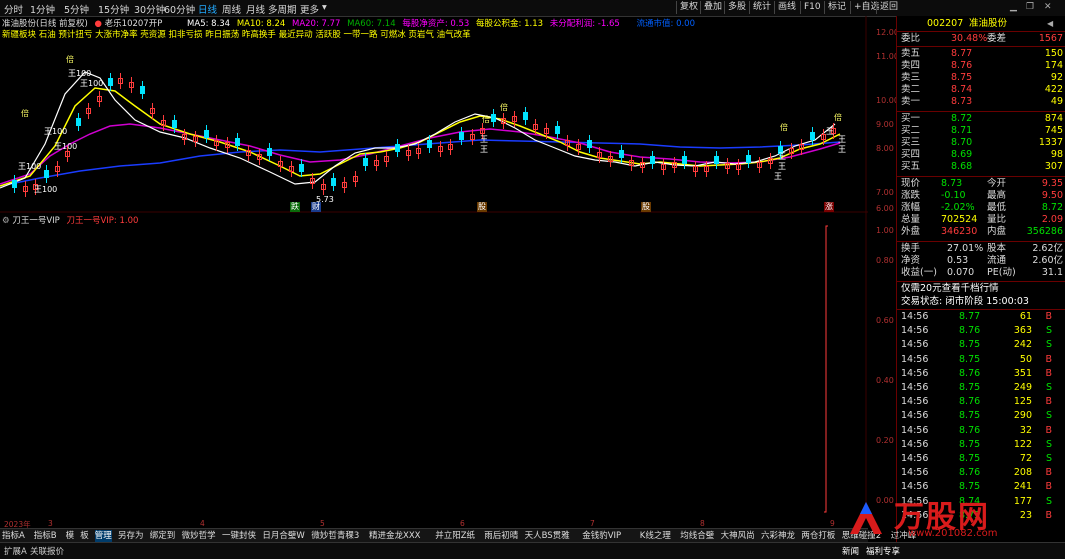 Image resolution: width=1065 pixels, height=559 pixels. I want to click on restore-right-button: 复权, so click(688, 7).